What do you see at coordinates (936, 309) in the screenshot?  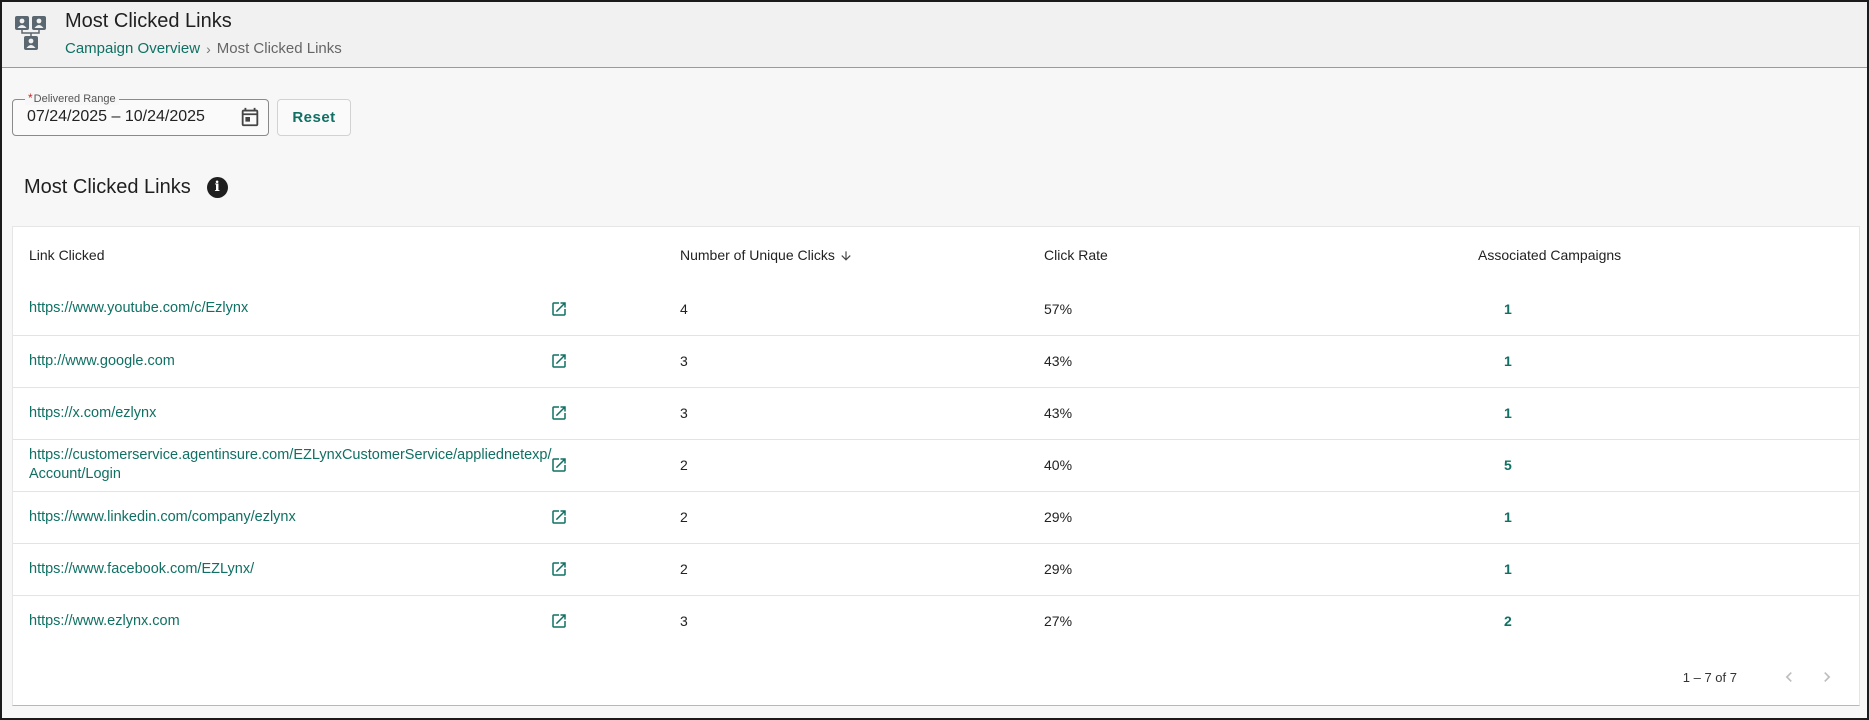 I see `table-row: https://www.youtube.com/c/Ezlynx 4 57% 1` at bounding box center [936, 309].